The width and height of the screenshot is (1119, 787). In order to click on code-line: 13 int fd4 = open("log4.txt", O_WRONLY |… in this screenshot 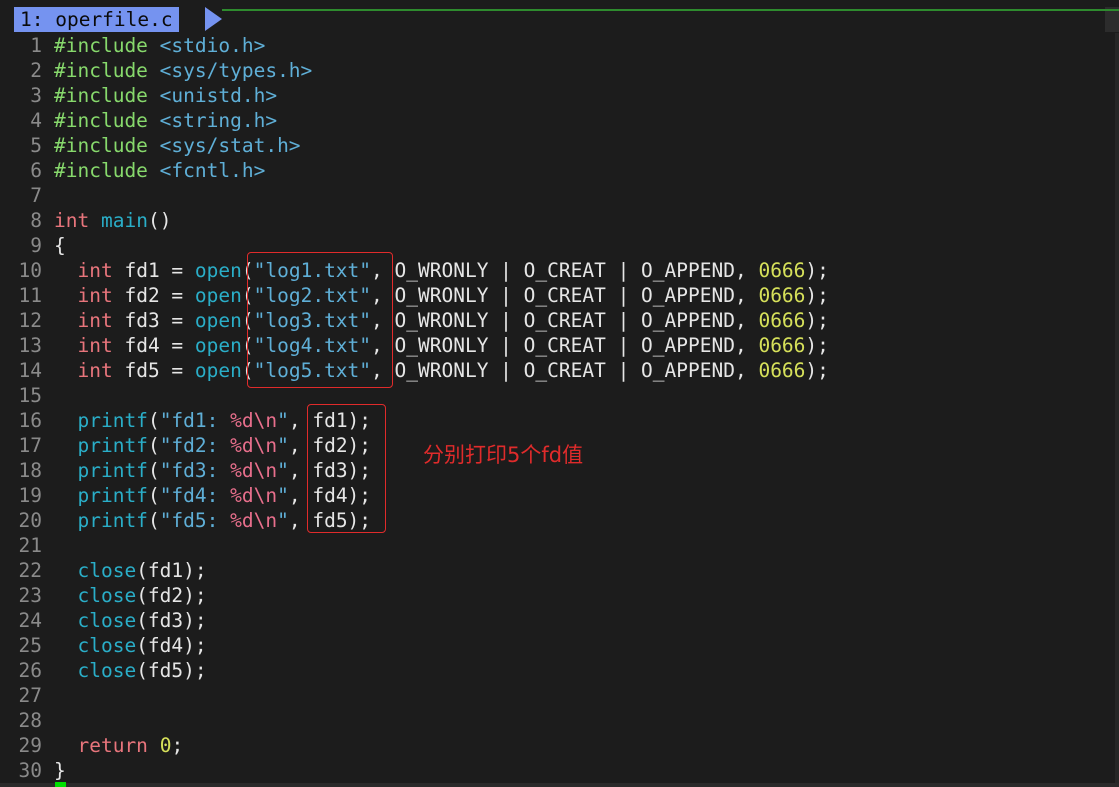, I will do `click(423, 345)`.